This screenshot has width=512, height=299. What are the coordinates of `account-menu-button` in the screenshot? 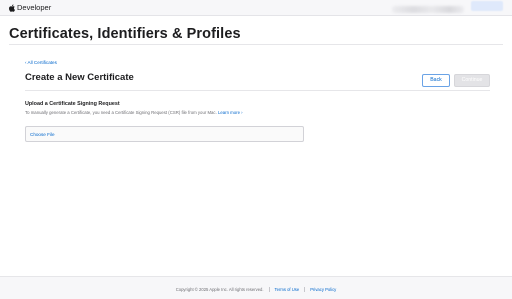 It's located at (487, 6).